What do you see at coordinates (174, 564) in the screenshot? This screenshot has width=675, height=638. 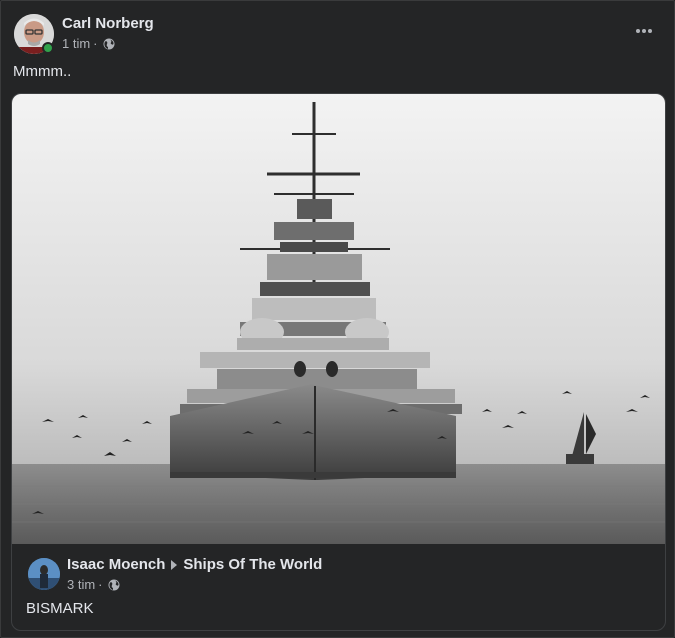 I see `caret-right-icon` at bounding box center [174, 564].